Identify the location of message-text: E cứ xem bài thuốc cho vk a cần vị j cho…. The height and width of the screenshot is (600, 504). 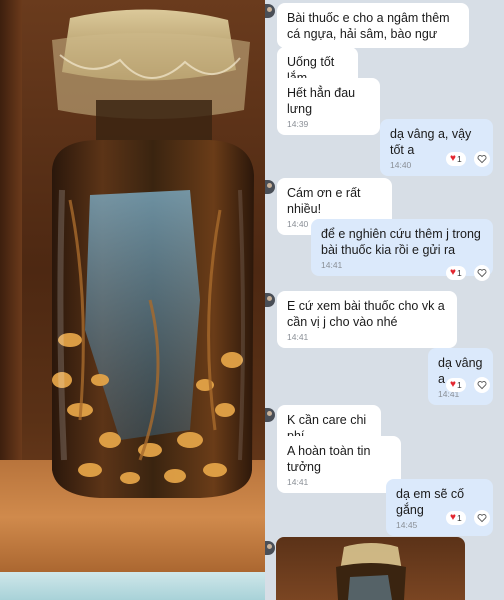
(366, 314).